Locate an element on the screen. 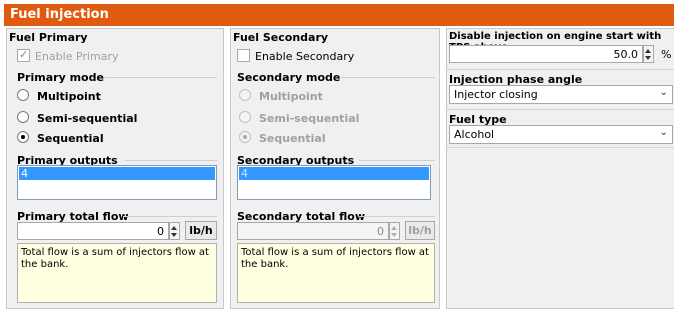 This screenshot has width=674, height=309. enable-secondary-checkbox is located at coordinates (243, 55).